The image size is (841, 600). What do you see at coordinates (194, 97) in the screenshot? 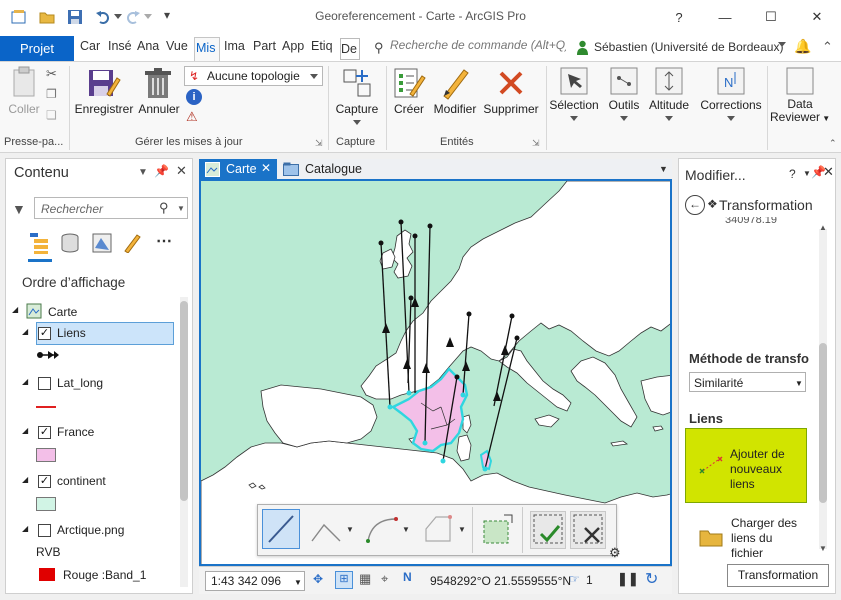
I see `info-icon: i` at bounding box center [194, 97].